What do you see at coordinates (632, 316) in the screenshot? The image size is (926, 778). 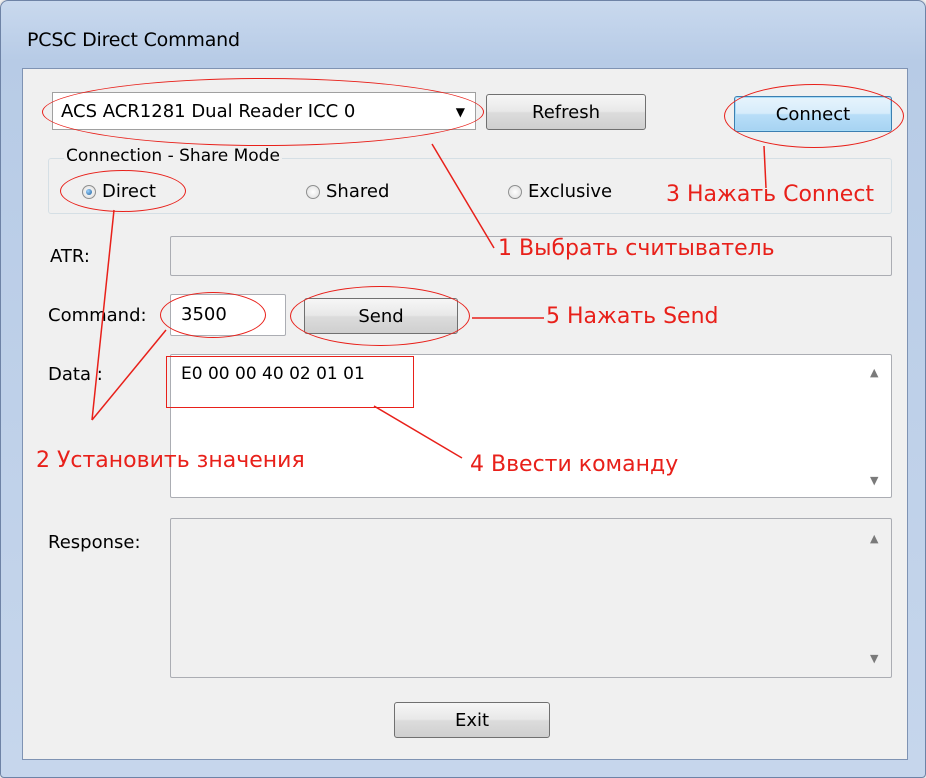 I see `annotation-step5: 5 Нажать Send` at bounding box center [632, 316].